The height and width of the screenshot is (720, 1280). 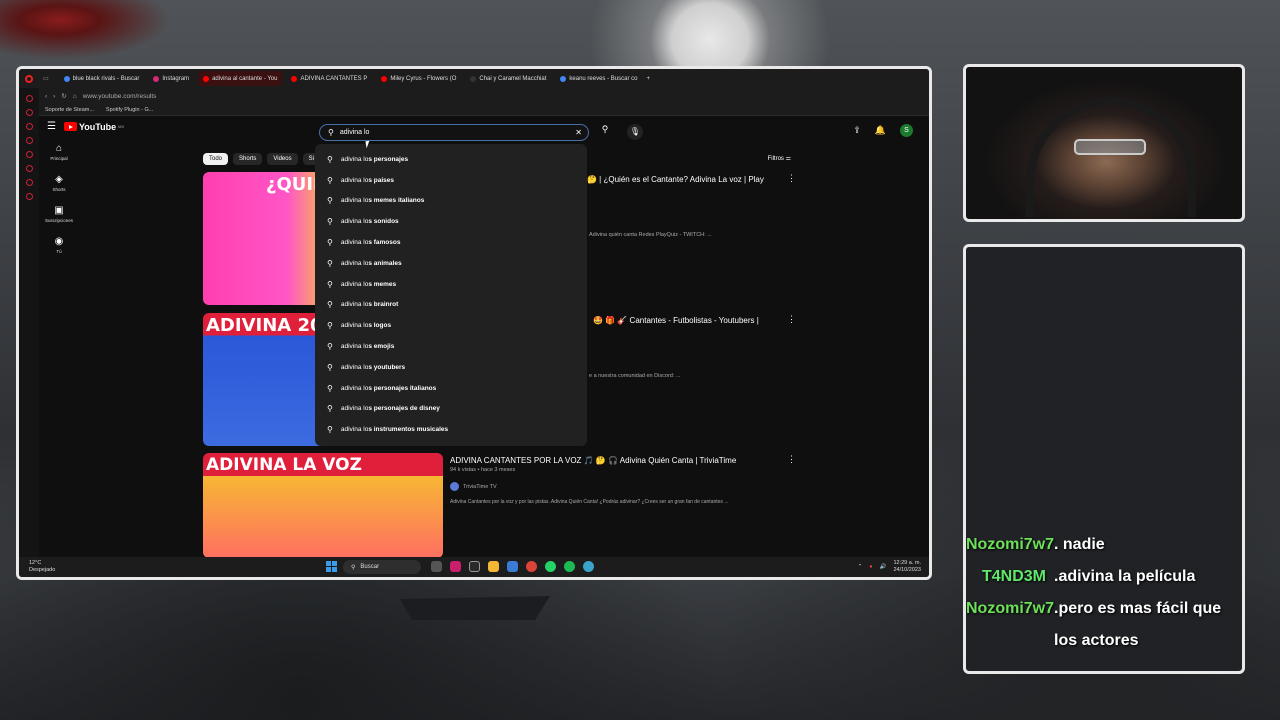 What do you see at coordinates (367, 346) in the screenshot?
I see `suggestion-text: adivina los emojis` at bounding box center [367, 346].